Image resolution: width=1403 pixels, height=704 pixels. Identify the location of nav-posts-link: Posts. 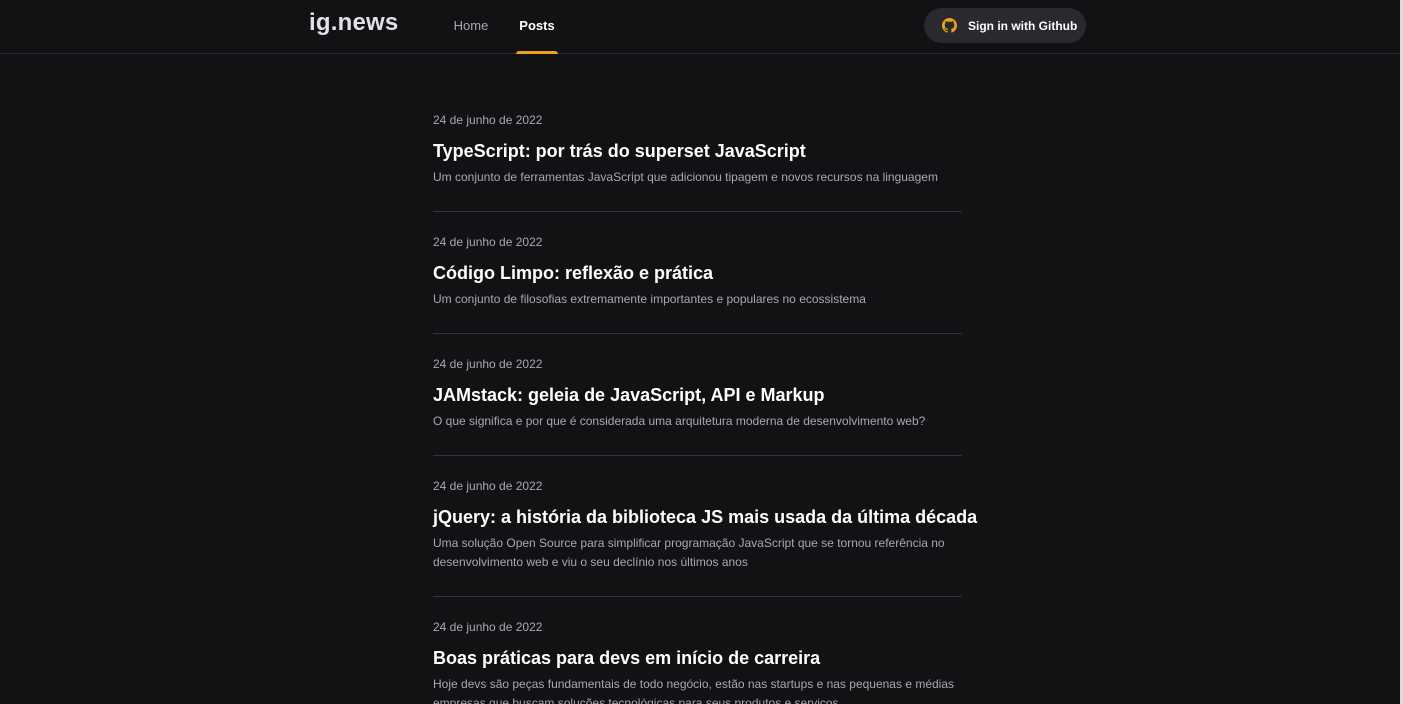
(537, 27).